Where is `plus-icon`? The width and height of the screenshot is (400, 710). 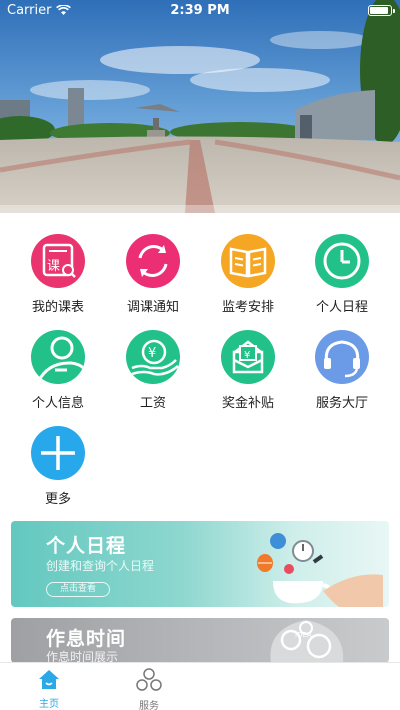 plus-icon is located at coordinates (58, 453).